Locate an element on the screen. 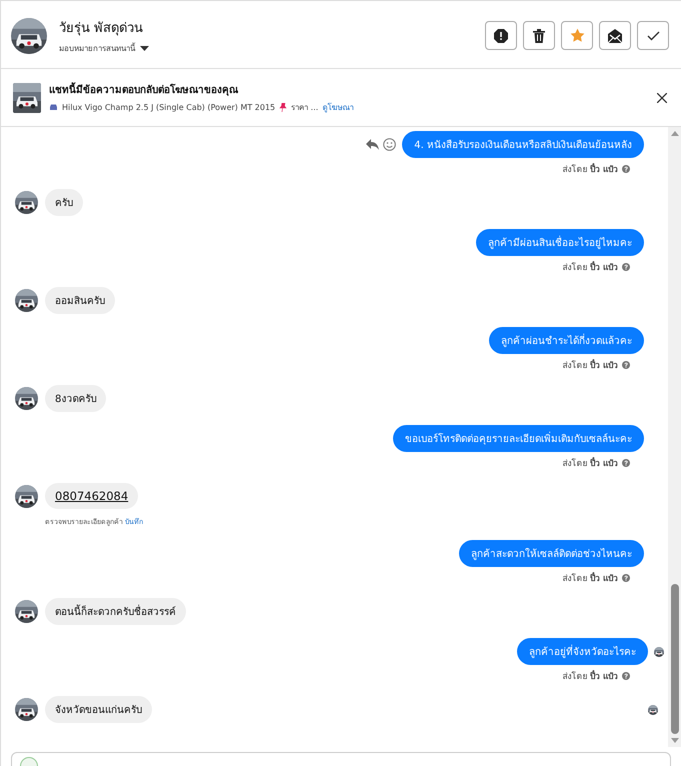  message-bubble: ลูกค้าผ่อนชำระได้กี่งวดแล้วคะ is located at coordinates (566, 340).